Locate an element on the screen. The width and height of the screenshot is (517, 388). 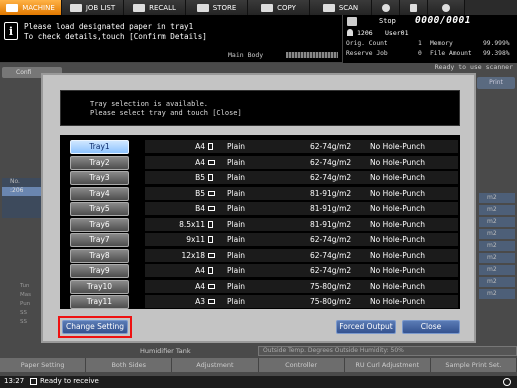
controller-button: Controller is located at coordinates (301, 365).